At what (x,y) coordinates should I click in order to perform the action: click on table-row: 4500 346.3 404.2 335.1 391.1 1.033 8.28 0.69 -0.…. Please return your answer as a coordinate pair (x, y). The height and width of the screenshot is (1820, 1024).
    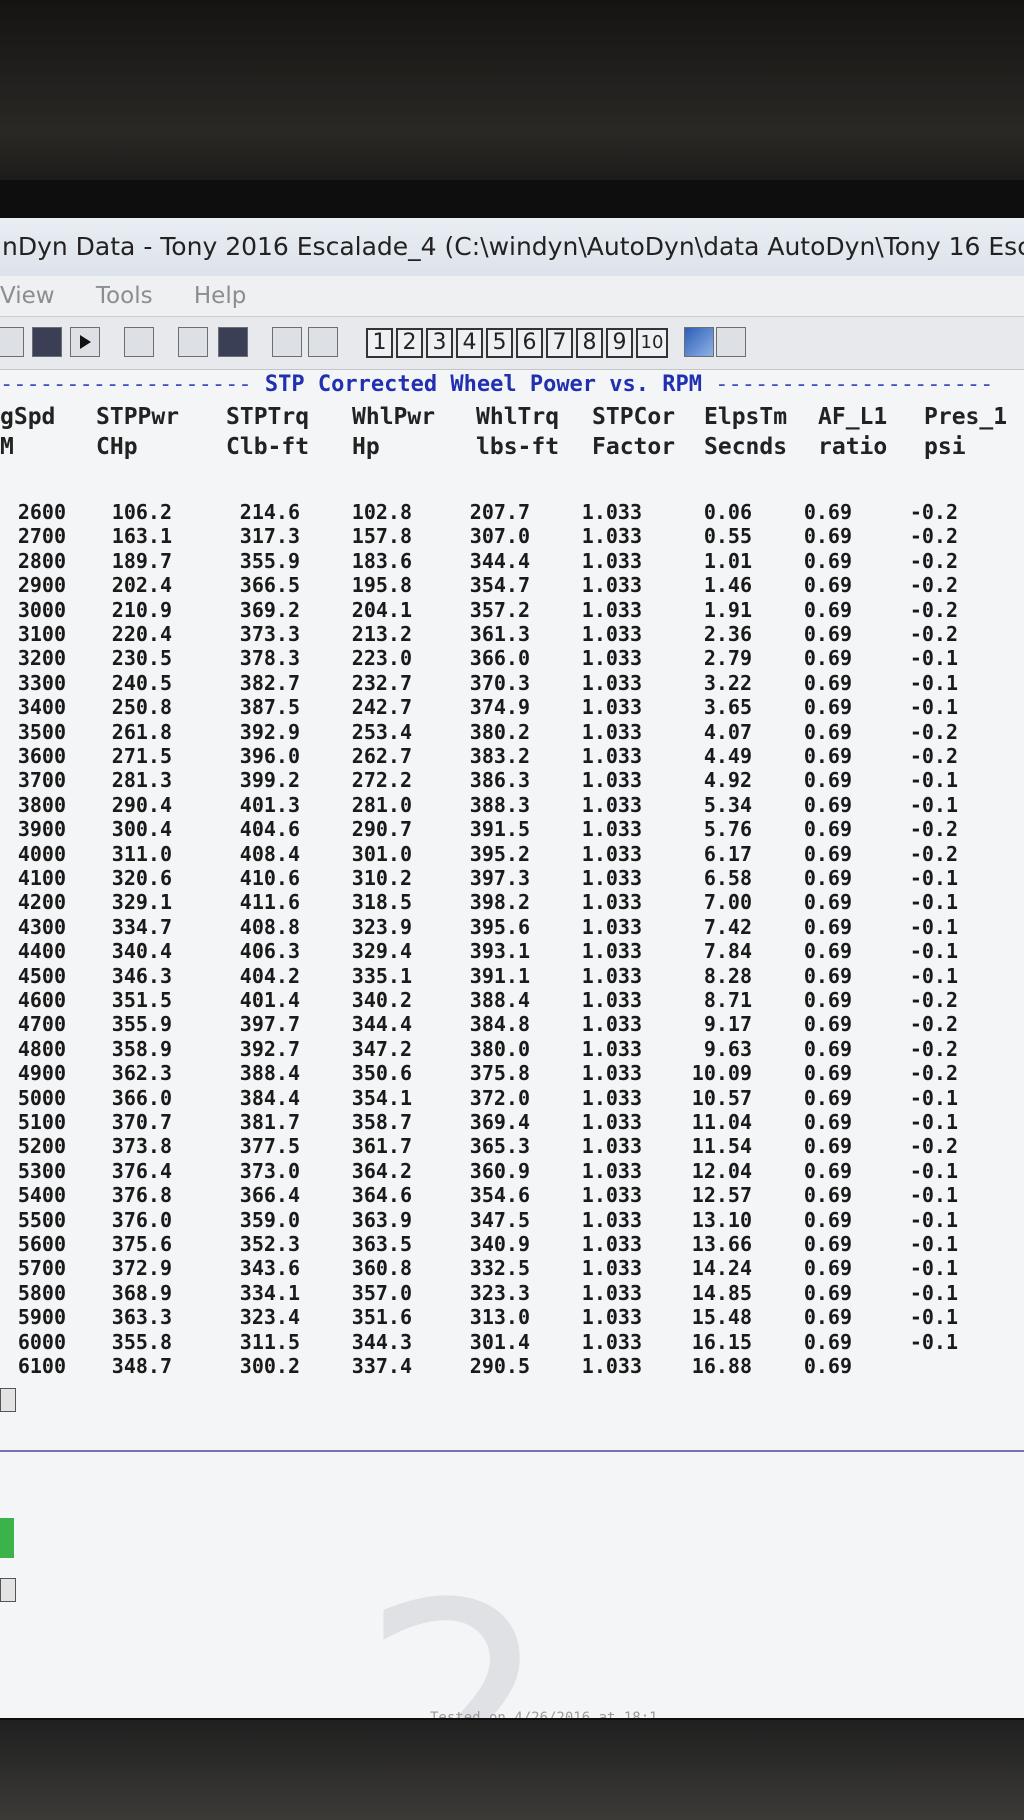
    Looking at the image, I should click on (512, 976).